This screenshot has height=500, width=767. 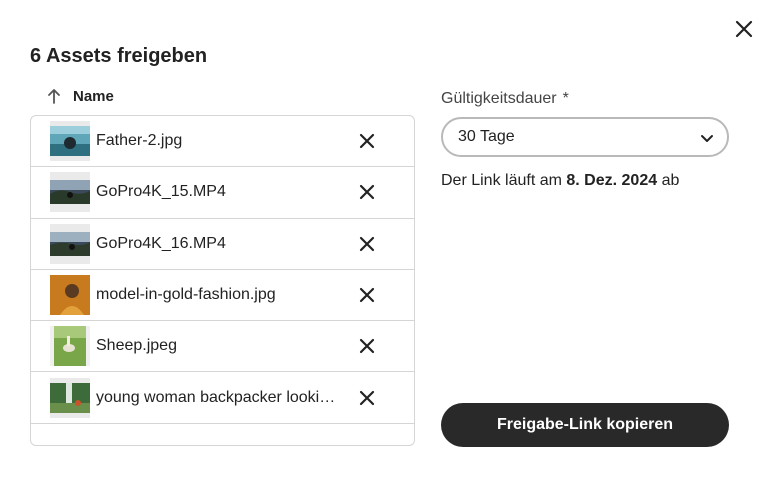 I want to click on list-item: Father-2.jpg, so click(x=222, y=142).